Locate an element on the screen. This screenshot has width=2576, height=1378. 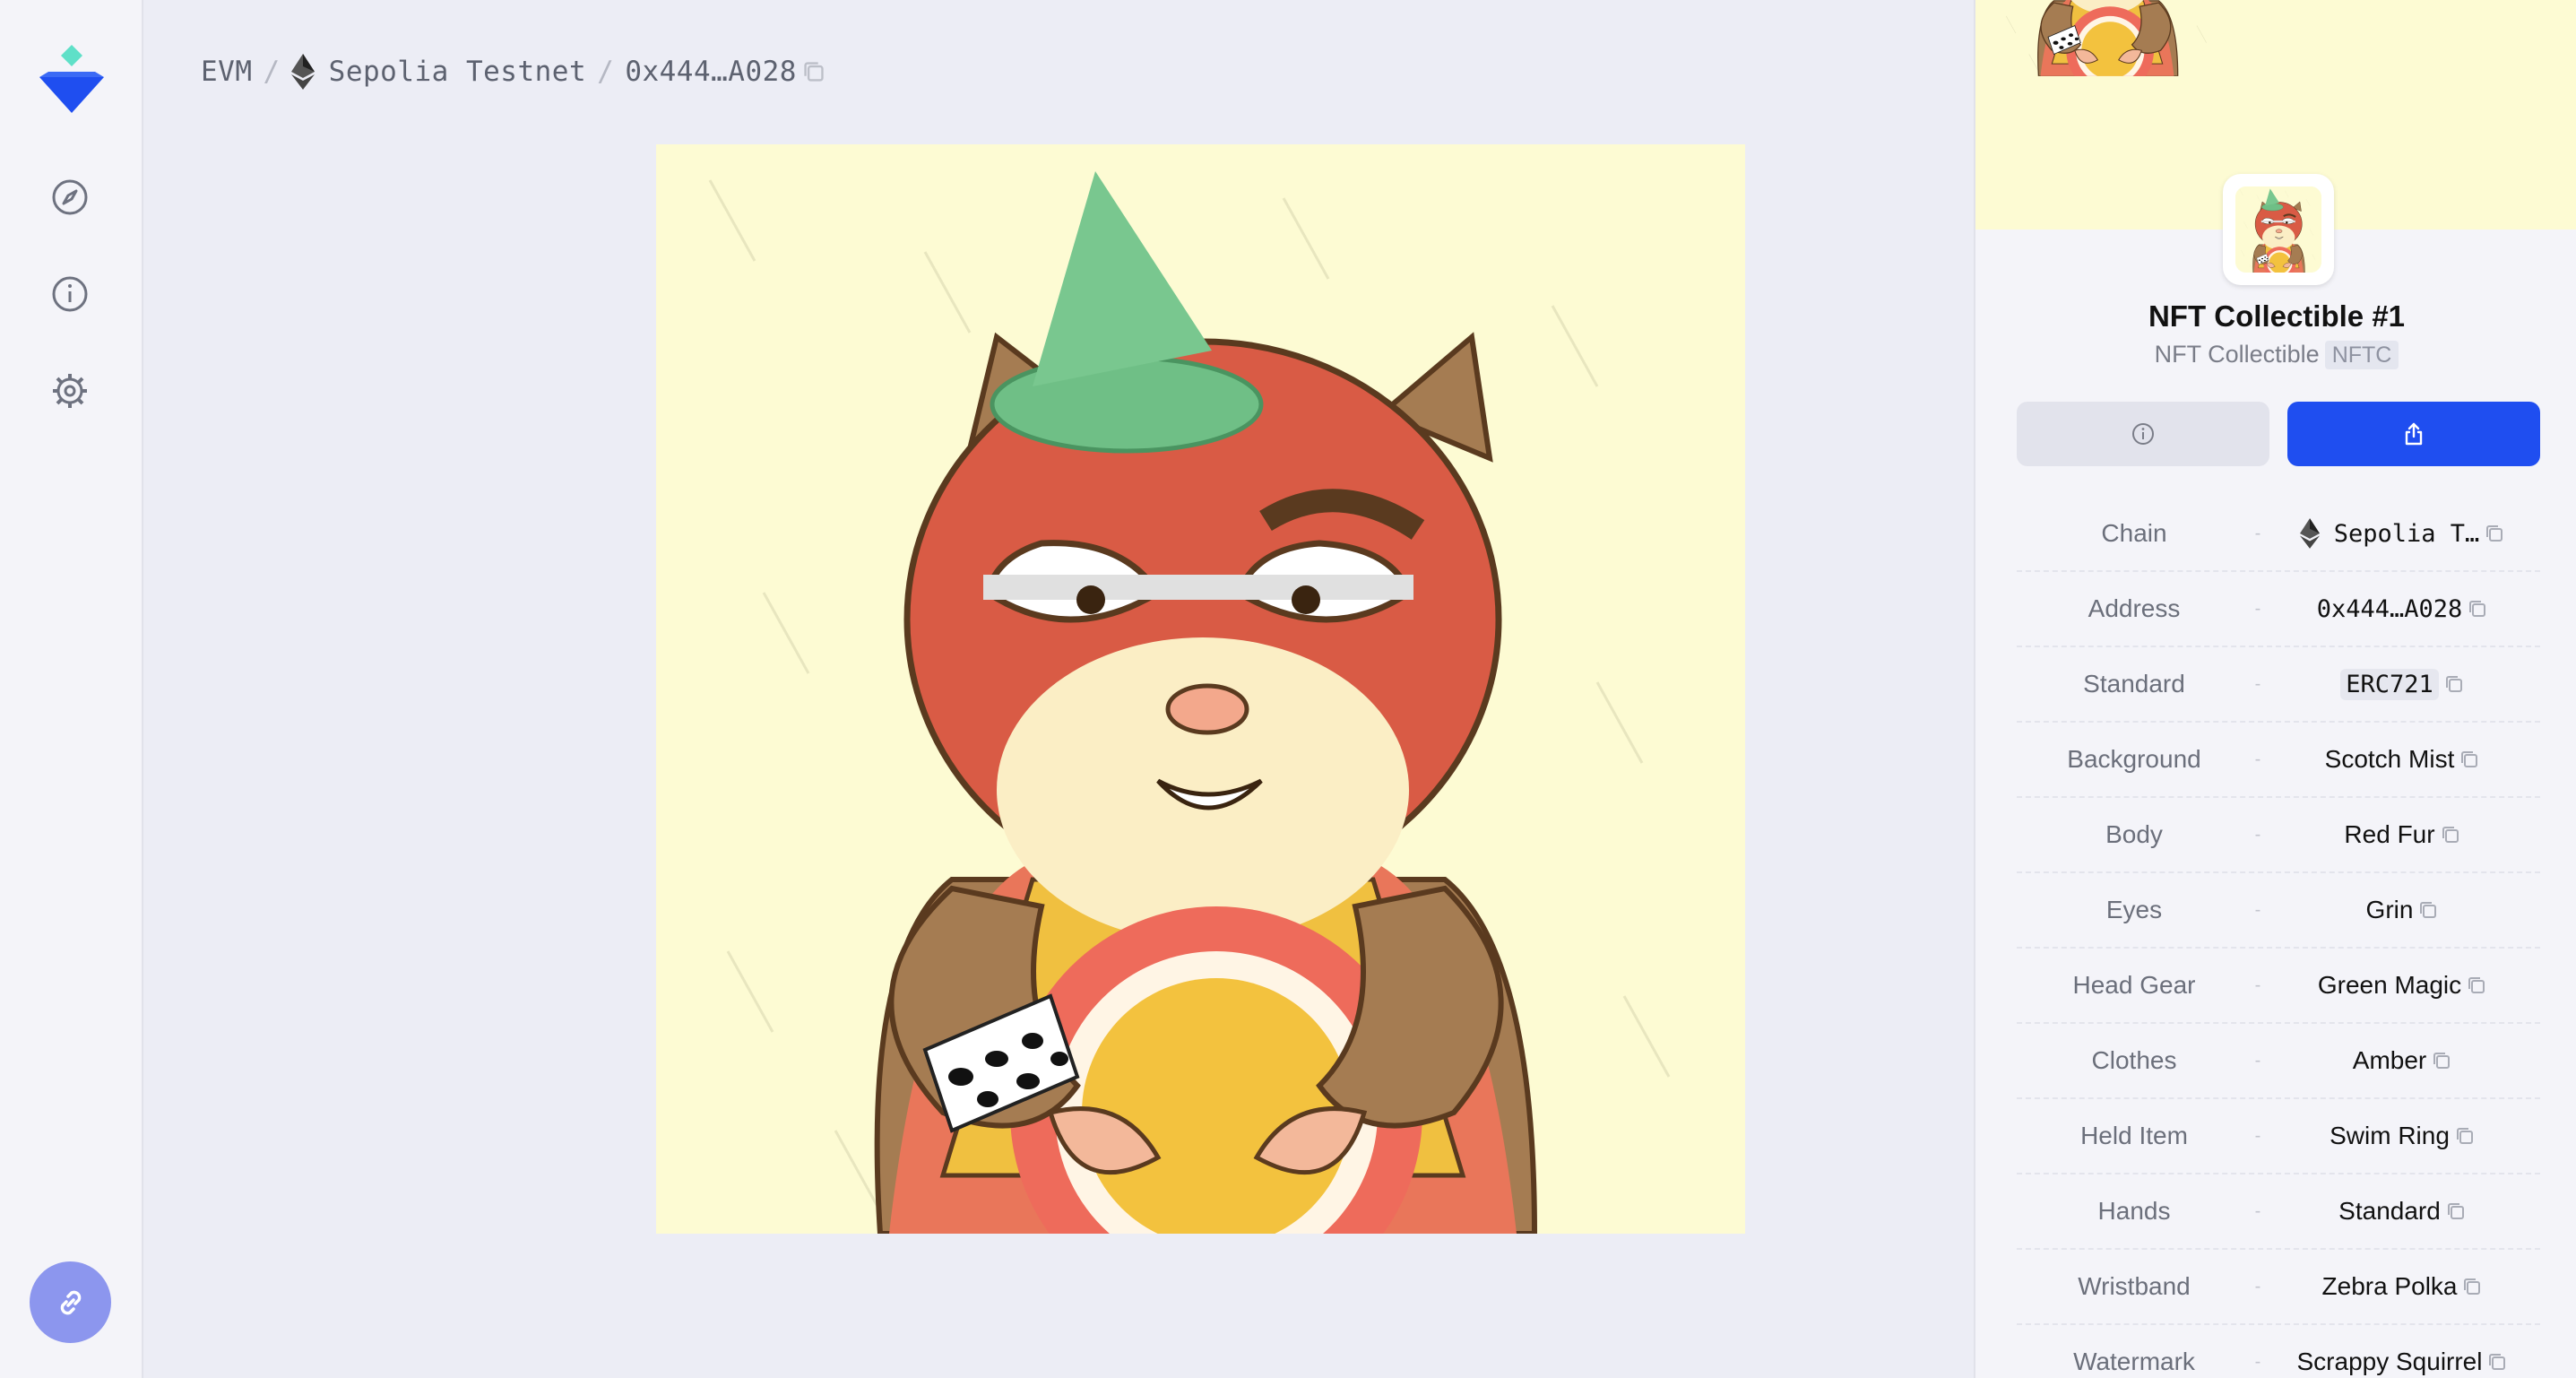
property-value: Standard is located at coordinates (2402, 1212).